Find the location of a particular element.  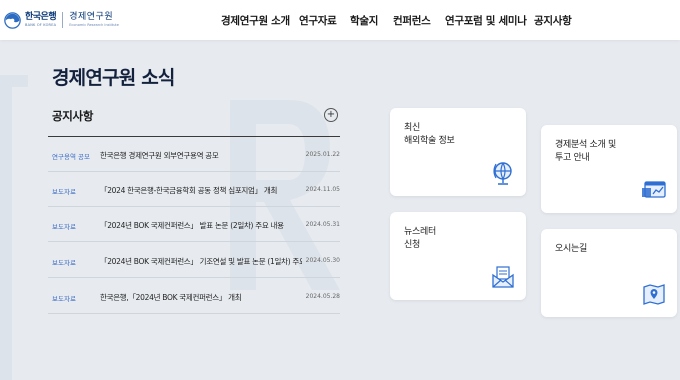

notice-date: 2024.05.28 is located at coordinates (322, 296).